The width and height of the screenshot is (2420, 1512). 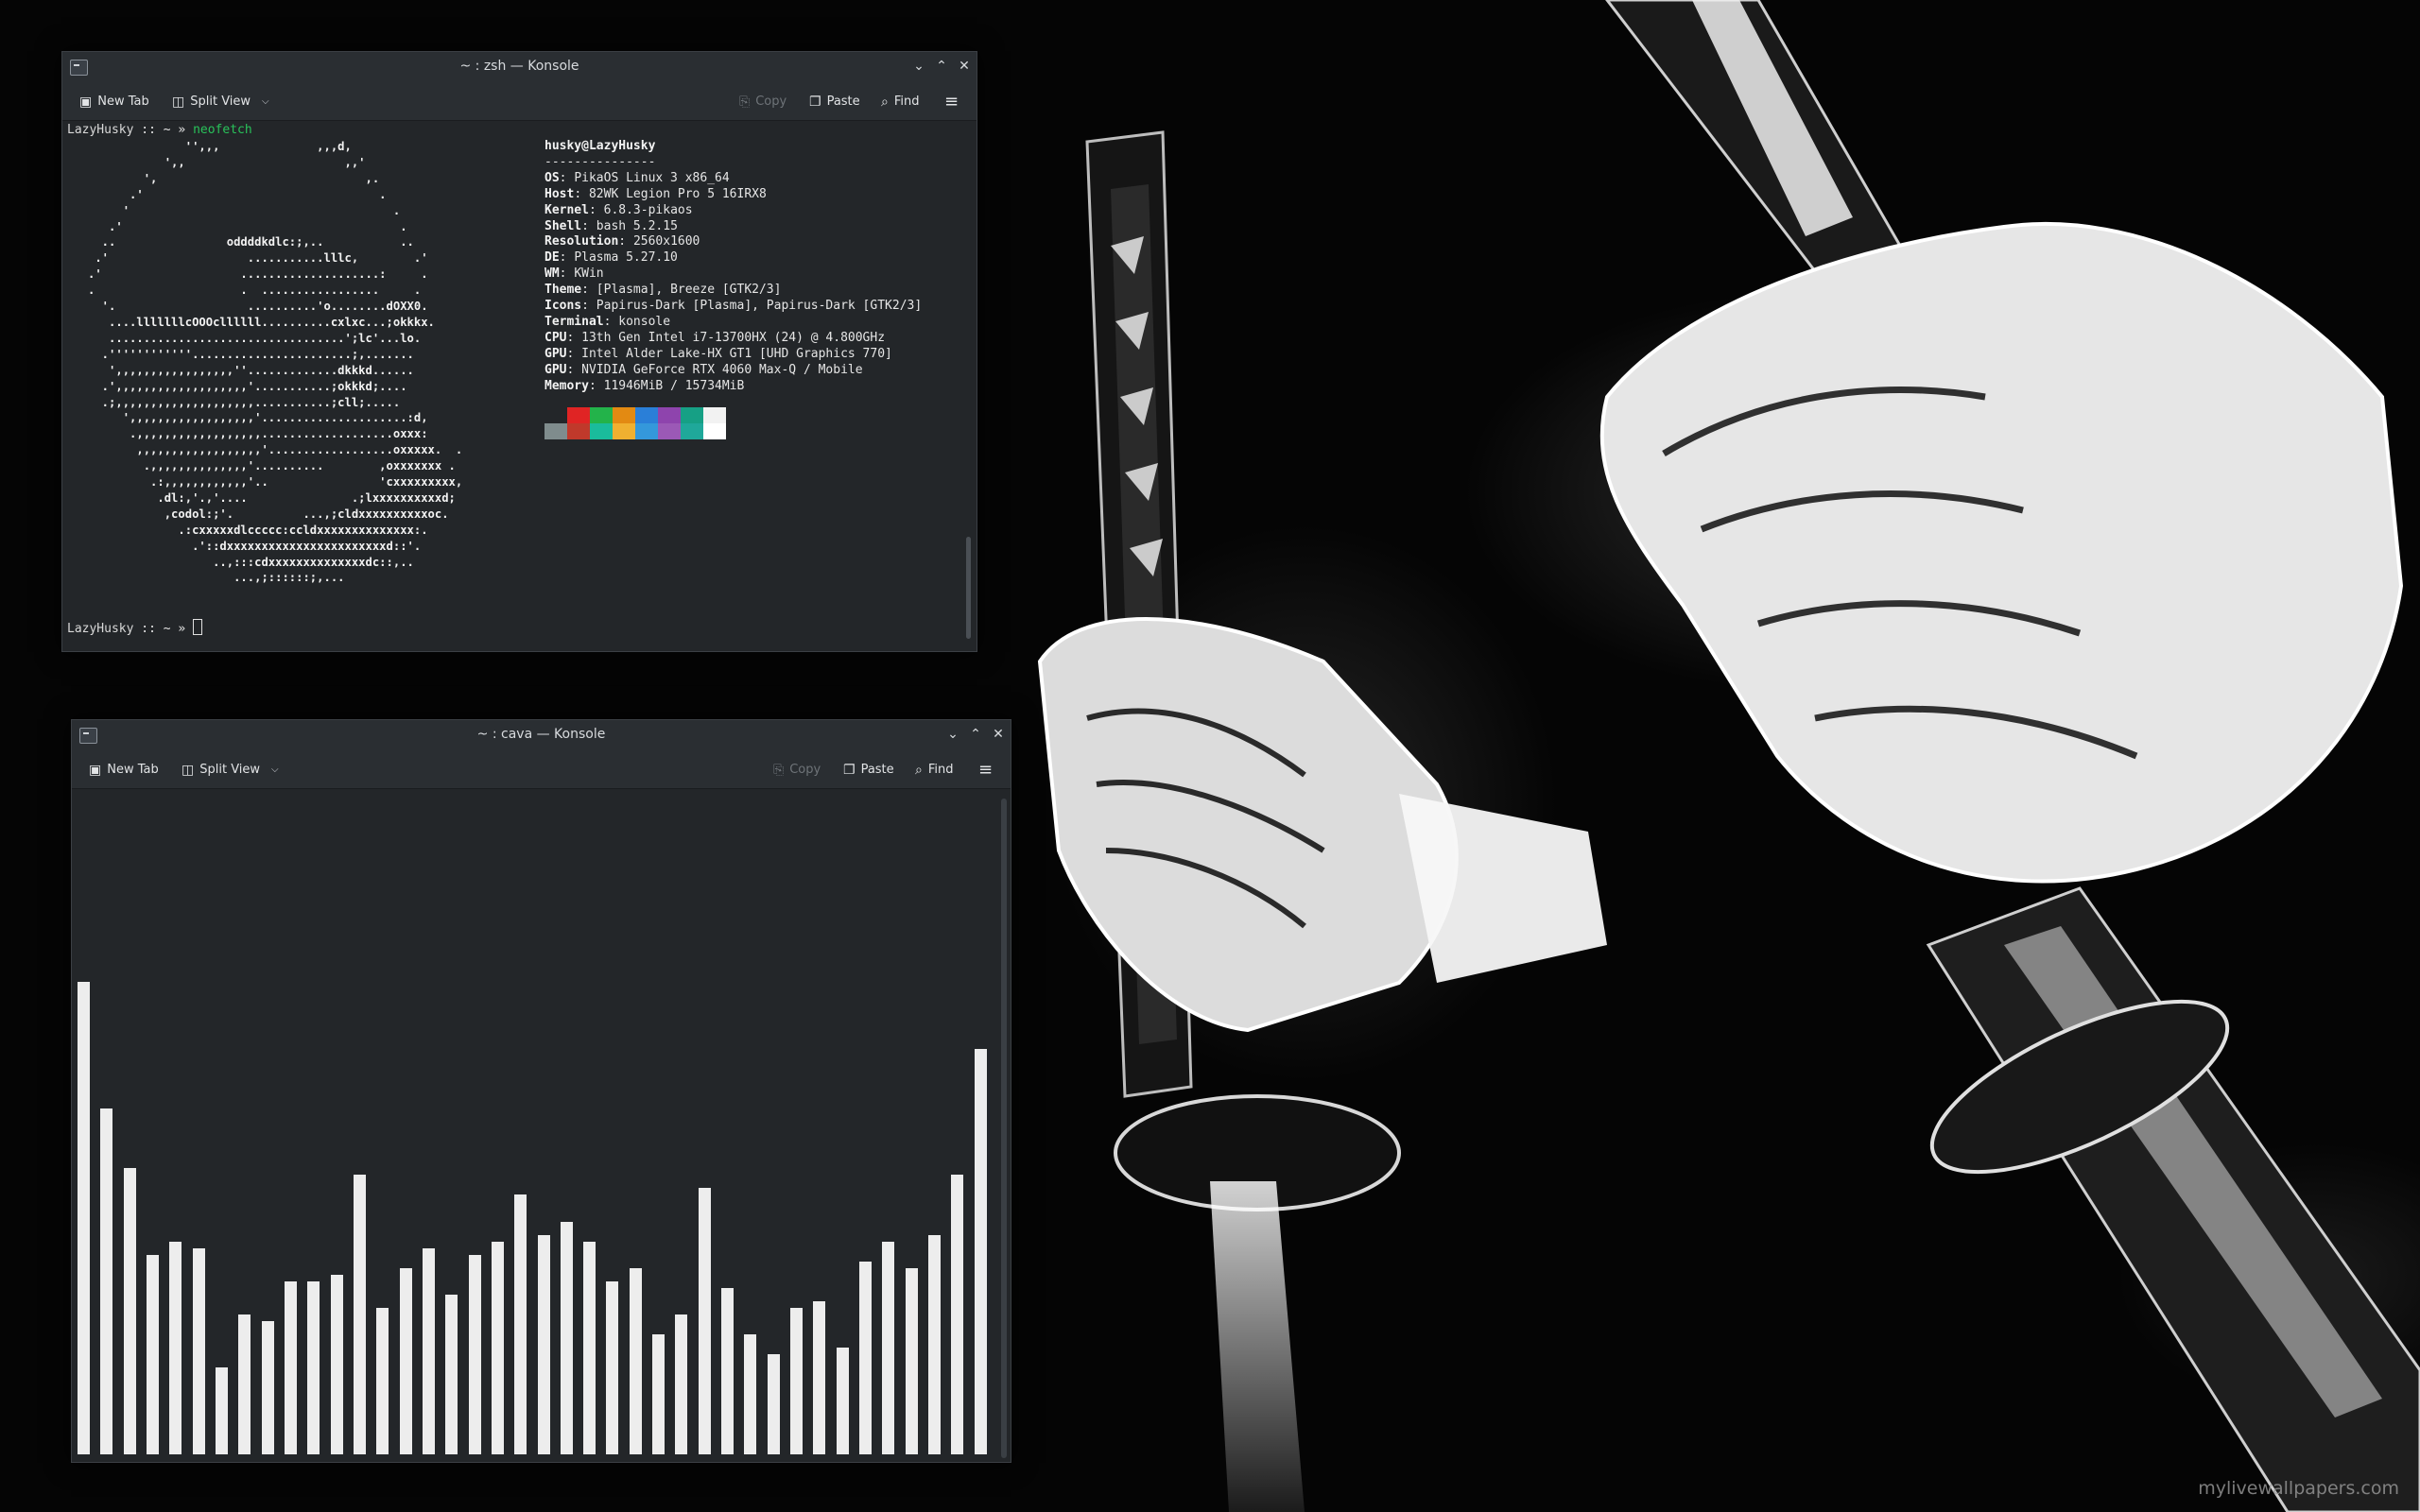 I want to click on ascii-line: .'::dxxxxxxxxxxxxxxxxxxxxxxxd::'., so click(x=245, y=546).